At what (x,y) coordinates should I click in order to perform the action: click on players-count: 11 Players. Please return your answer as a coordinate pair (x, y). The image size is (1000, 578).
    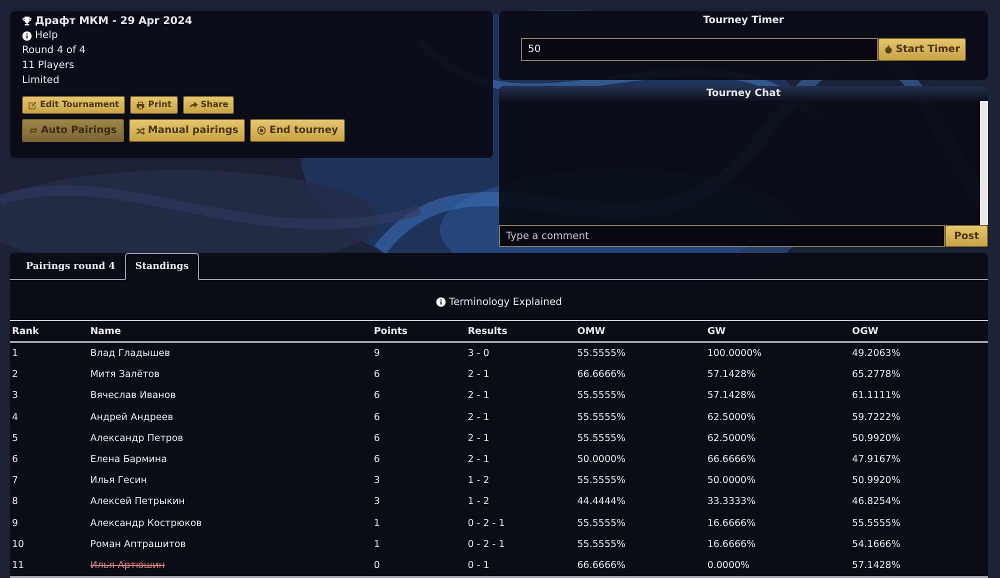
    Looking at the image, I should click on (49, 66).